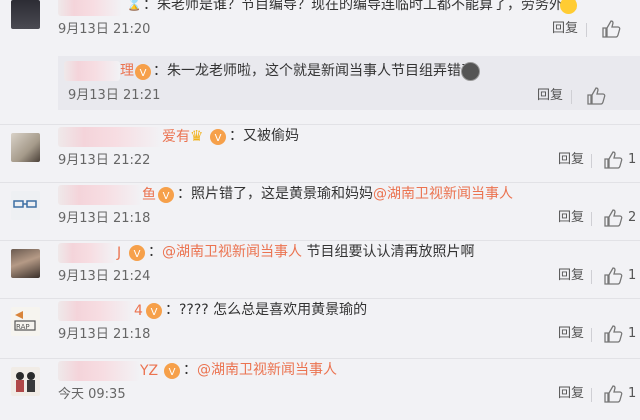 The width and height of the screenshot is (640, 420). Describe the element at coordinates (23, 327) in the screenshot. I see `svg-text: RAP` at that location.